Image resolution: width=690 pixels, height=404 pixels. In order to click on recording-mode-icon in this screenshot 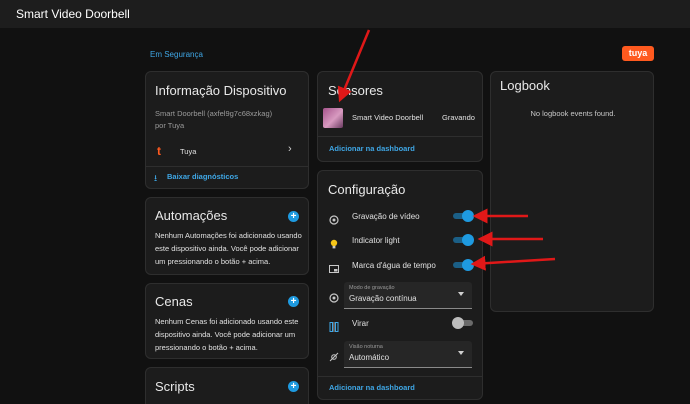, I will do `click(334, 296)`.